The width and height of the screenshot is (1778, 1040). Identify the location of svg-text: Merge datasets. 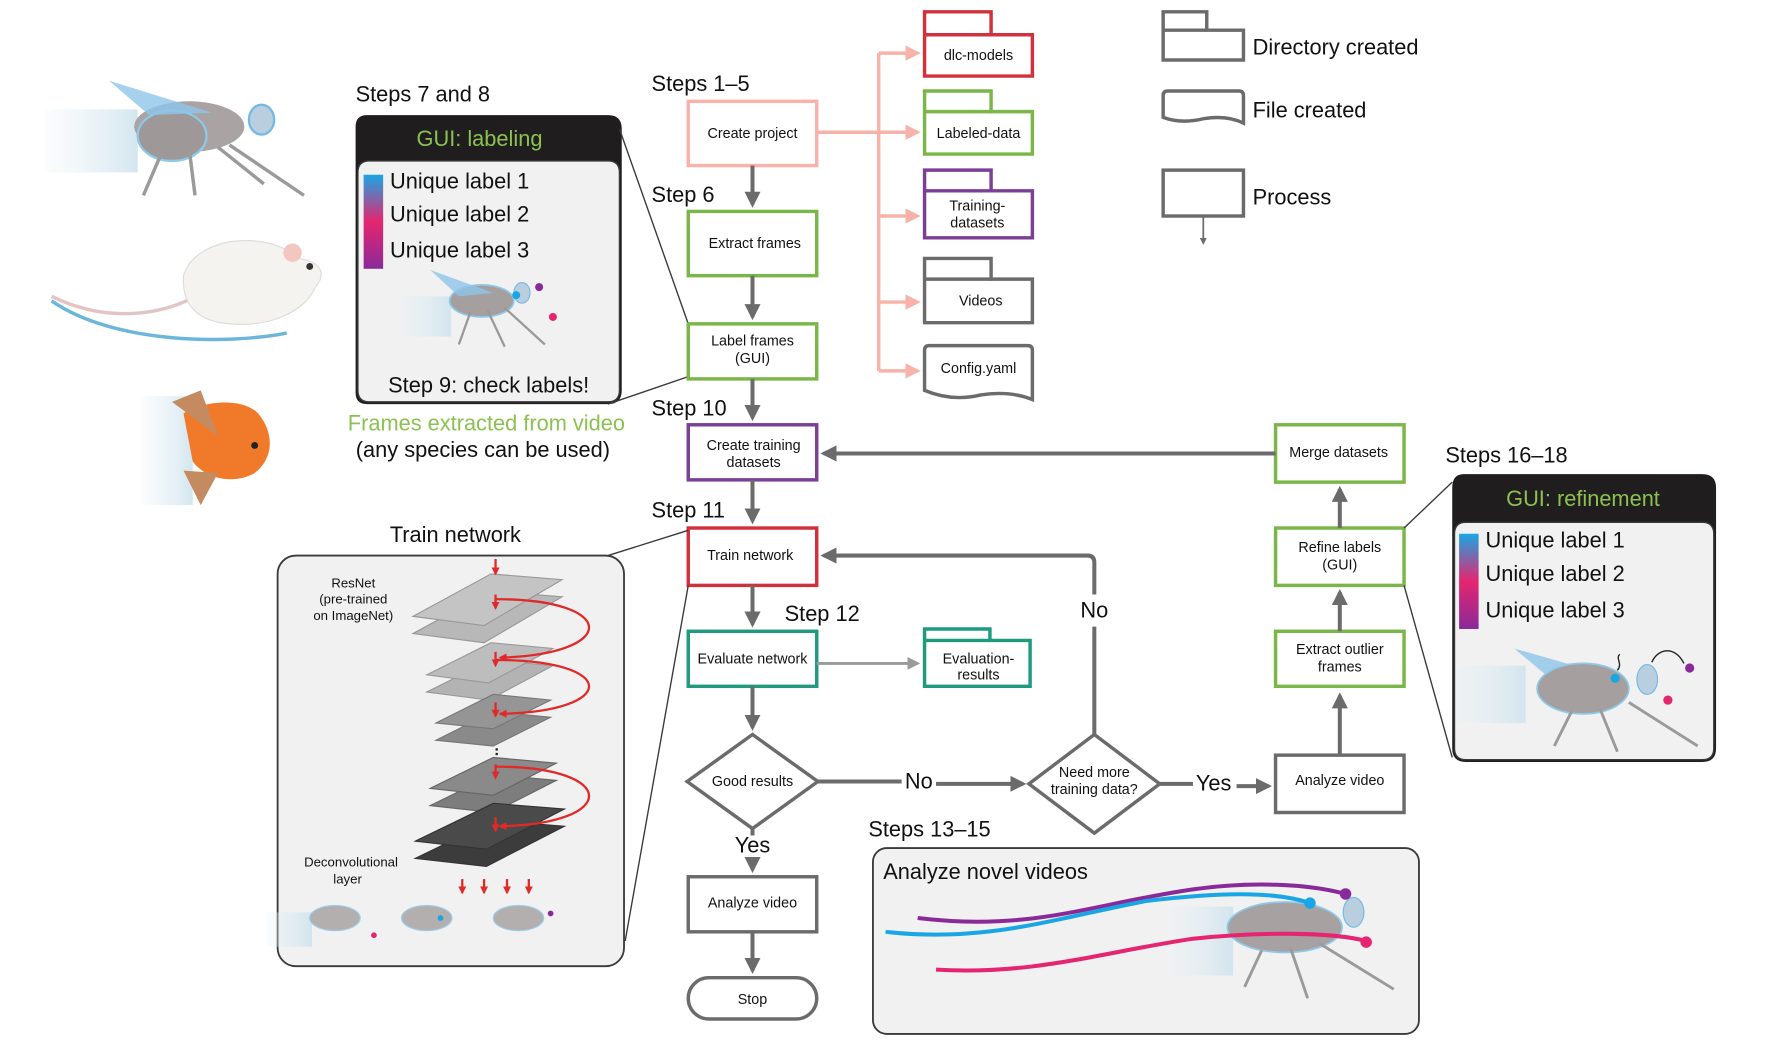
(1338, 453).